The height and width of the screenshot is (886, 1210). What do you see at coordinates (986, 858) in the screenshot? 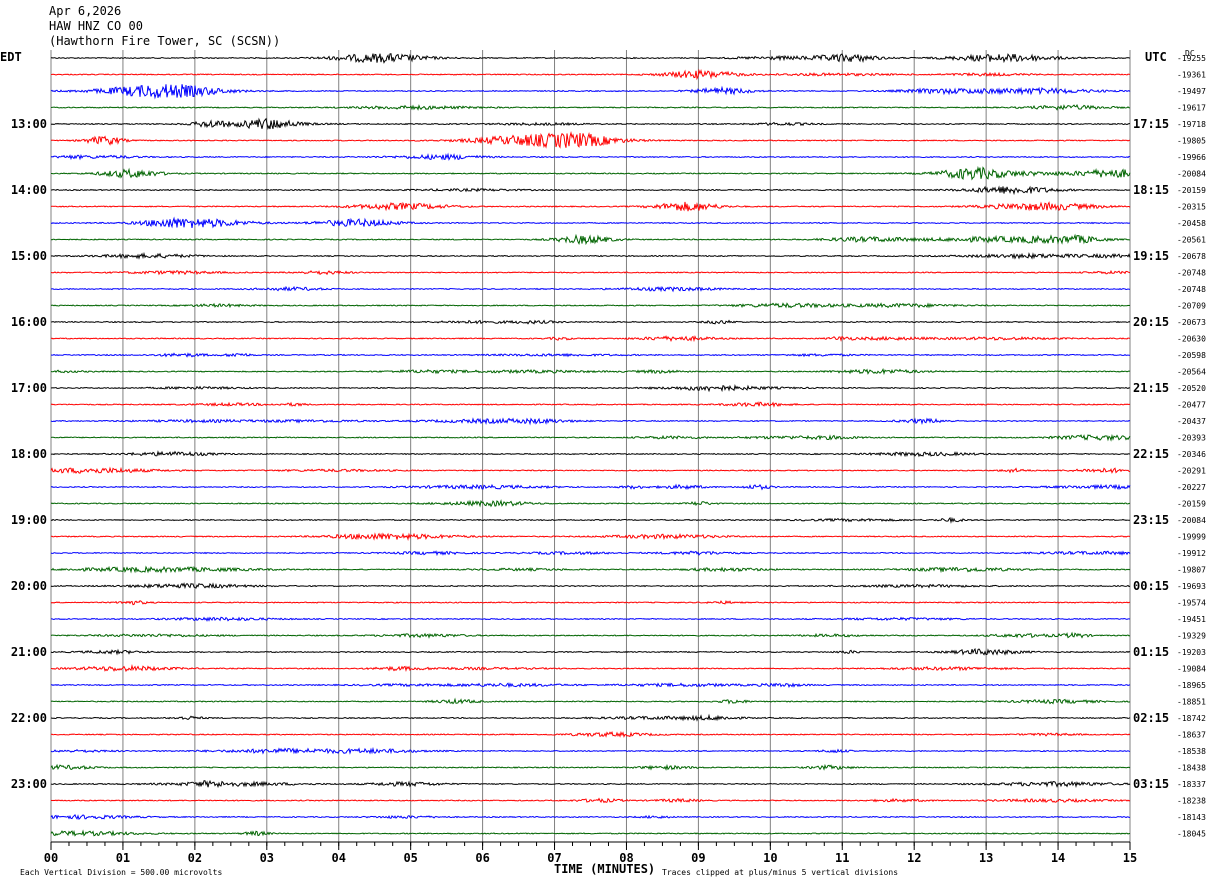
I see `x-tick-label: 13` at bounding box center [986, 858].